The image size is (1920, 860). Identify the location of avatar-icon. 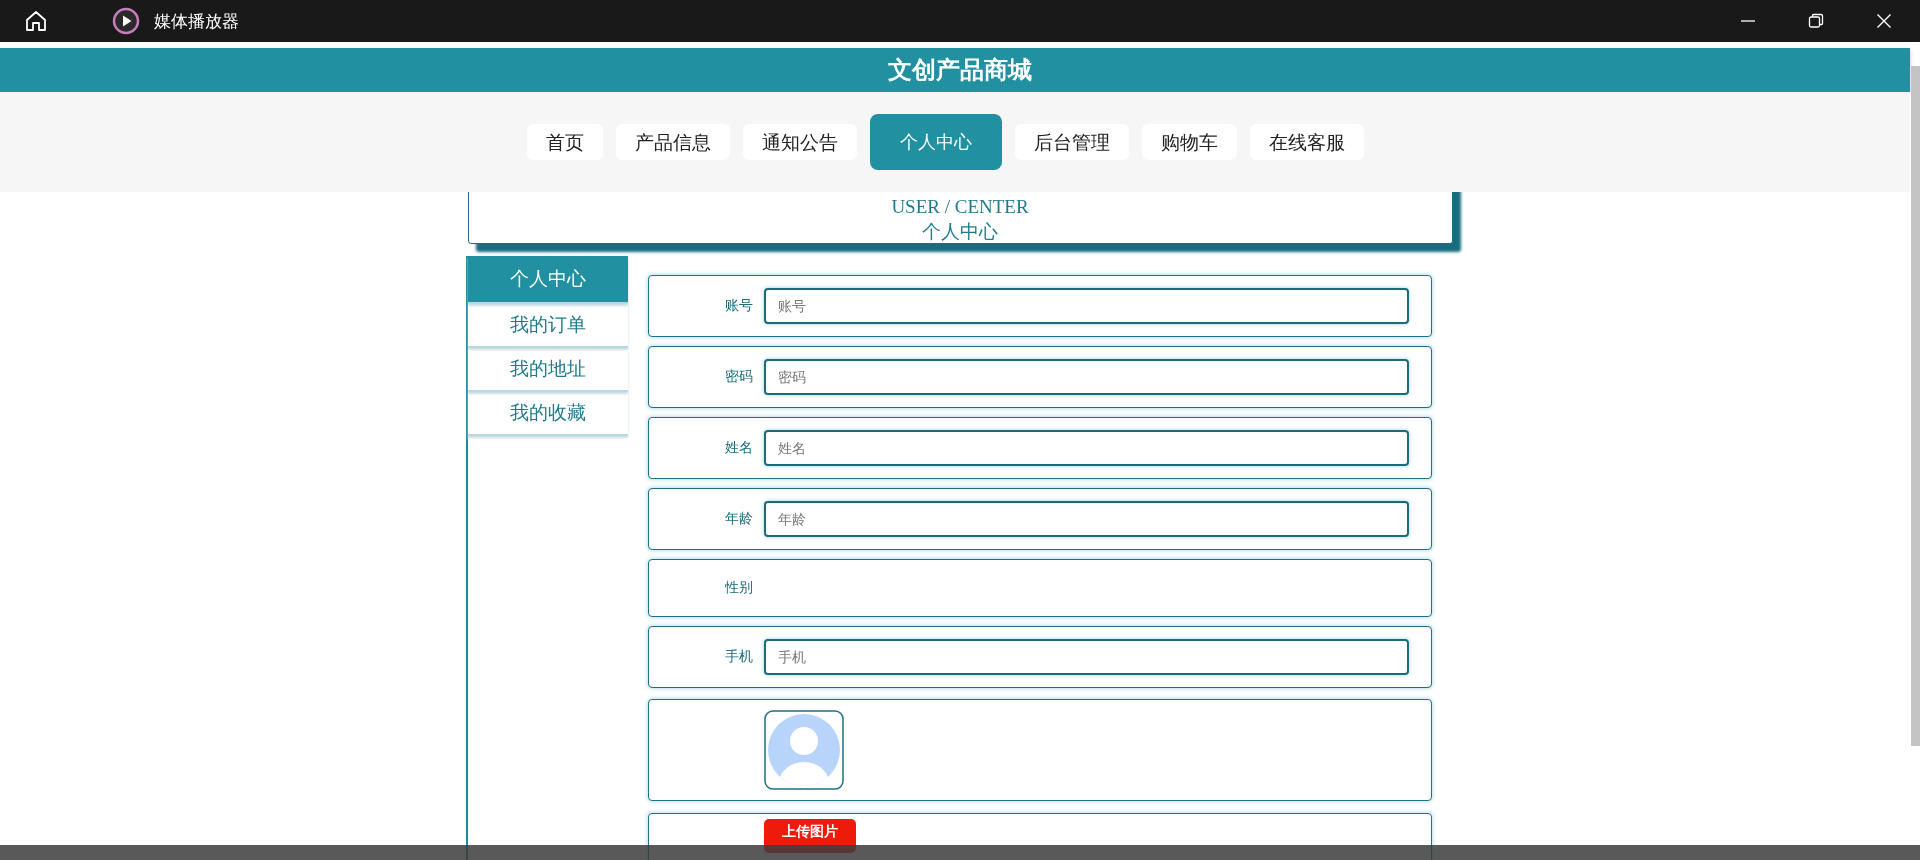
(803, 750).